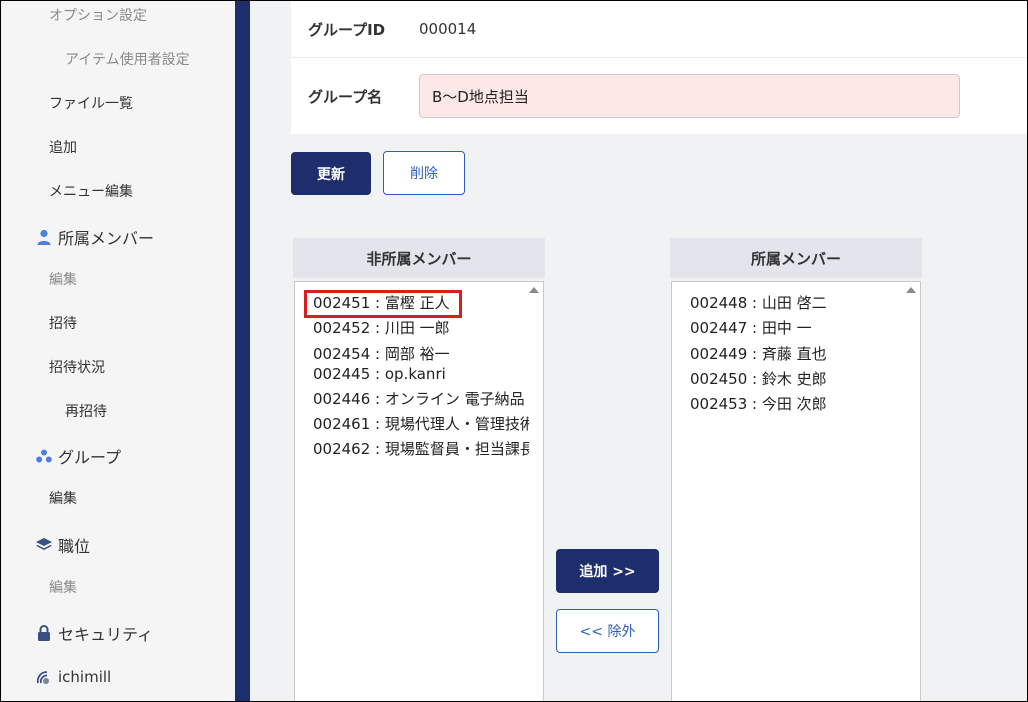 The image size is (1028, 702). Describe the element at coordinates (798, 354) in the screenshot. I see `list-item: 002449 : 斉藤 直也` at that location.